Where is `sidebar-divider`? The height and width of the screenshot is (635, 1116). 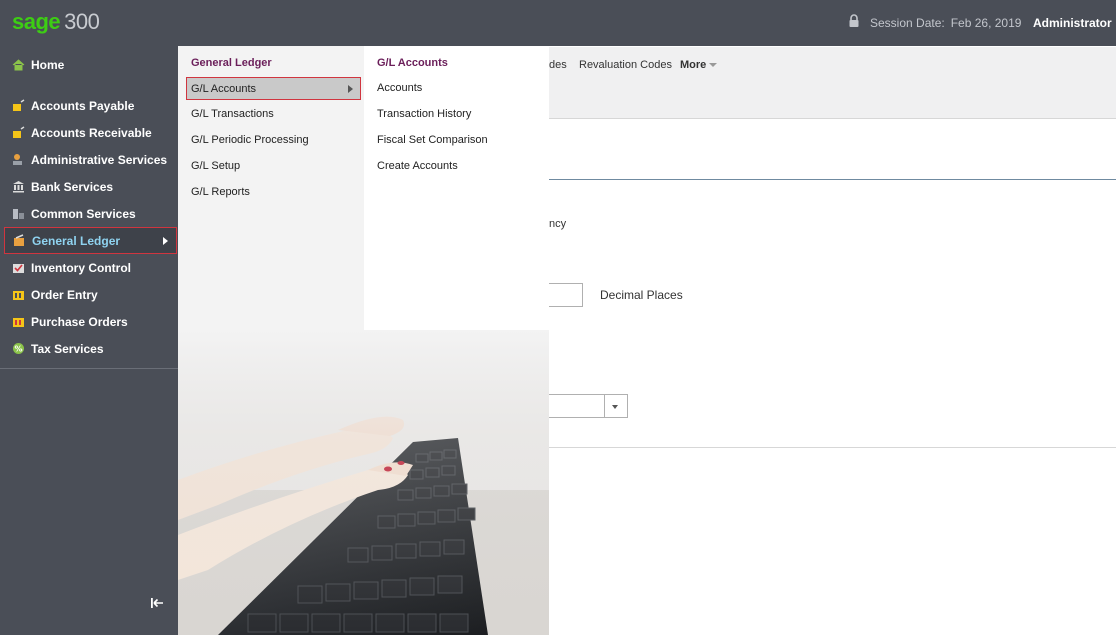 sidebar-divider is located at coordinates (89, 368).